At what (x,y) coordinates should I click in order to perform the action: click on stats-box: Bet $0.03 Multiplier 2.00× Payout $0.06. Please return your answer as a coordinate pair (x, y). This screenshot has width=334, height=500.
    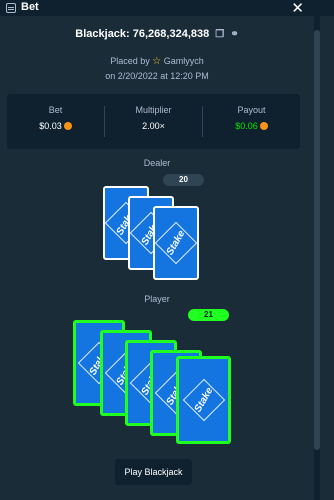
    Looking at the image, I should click on (153, 121).